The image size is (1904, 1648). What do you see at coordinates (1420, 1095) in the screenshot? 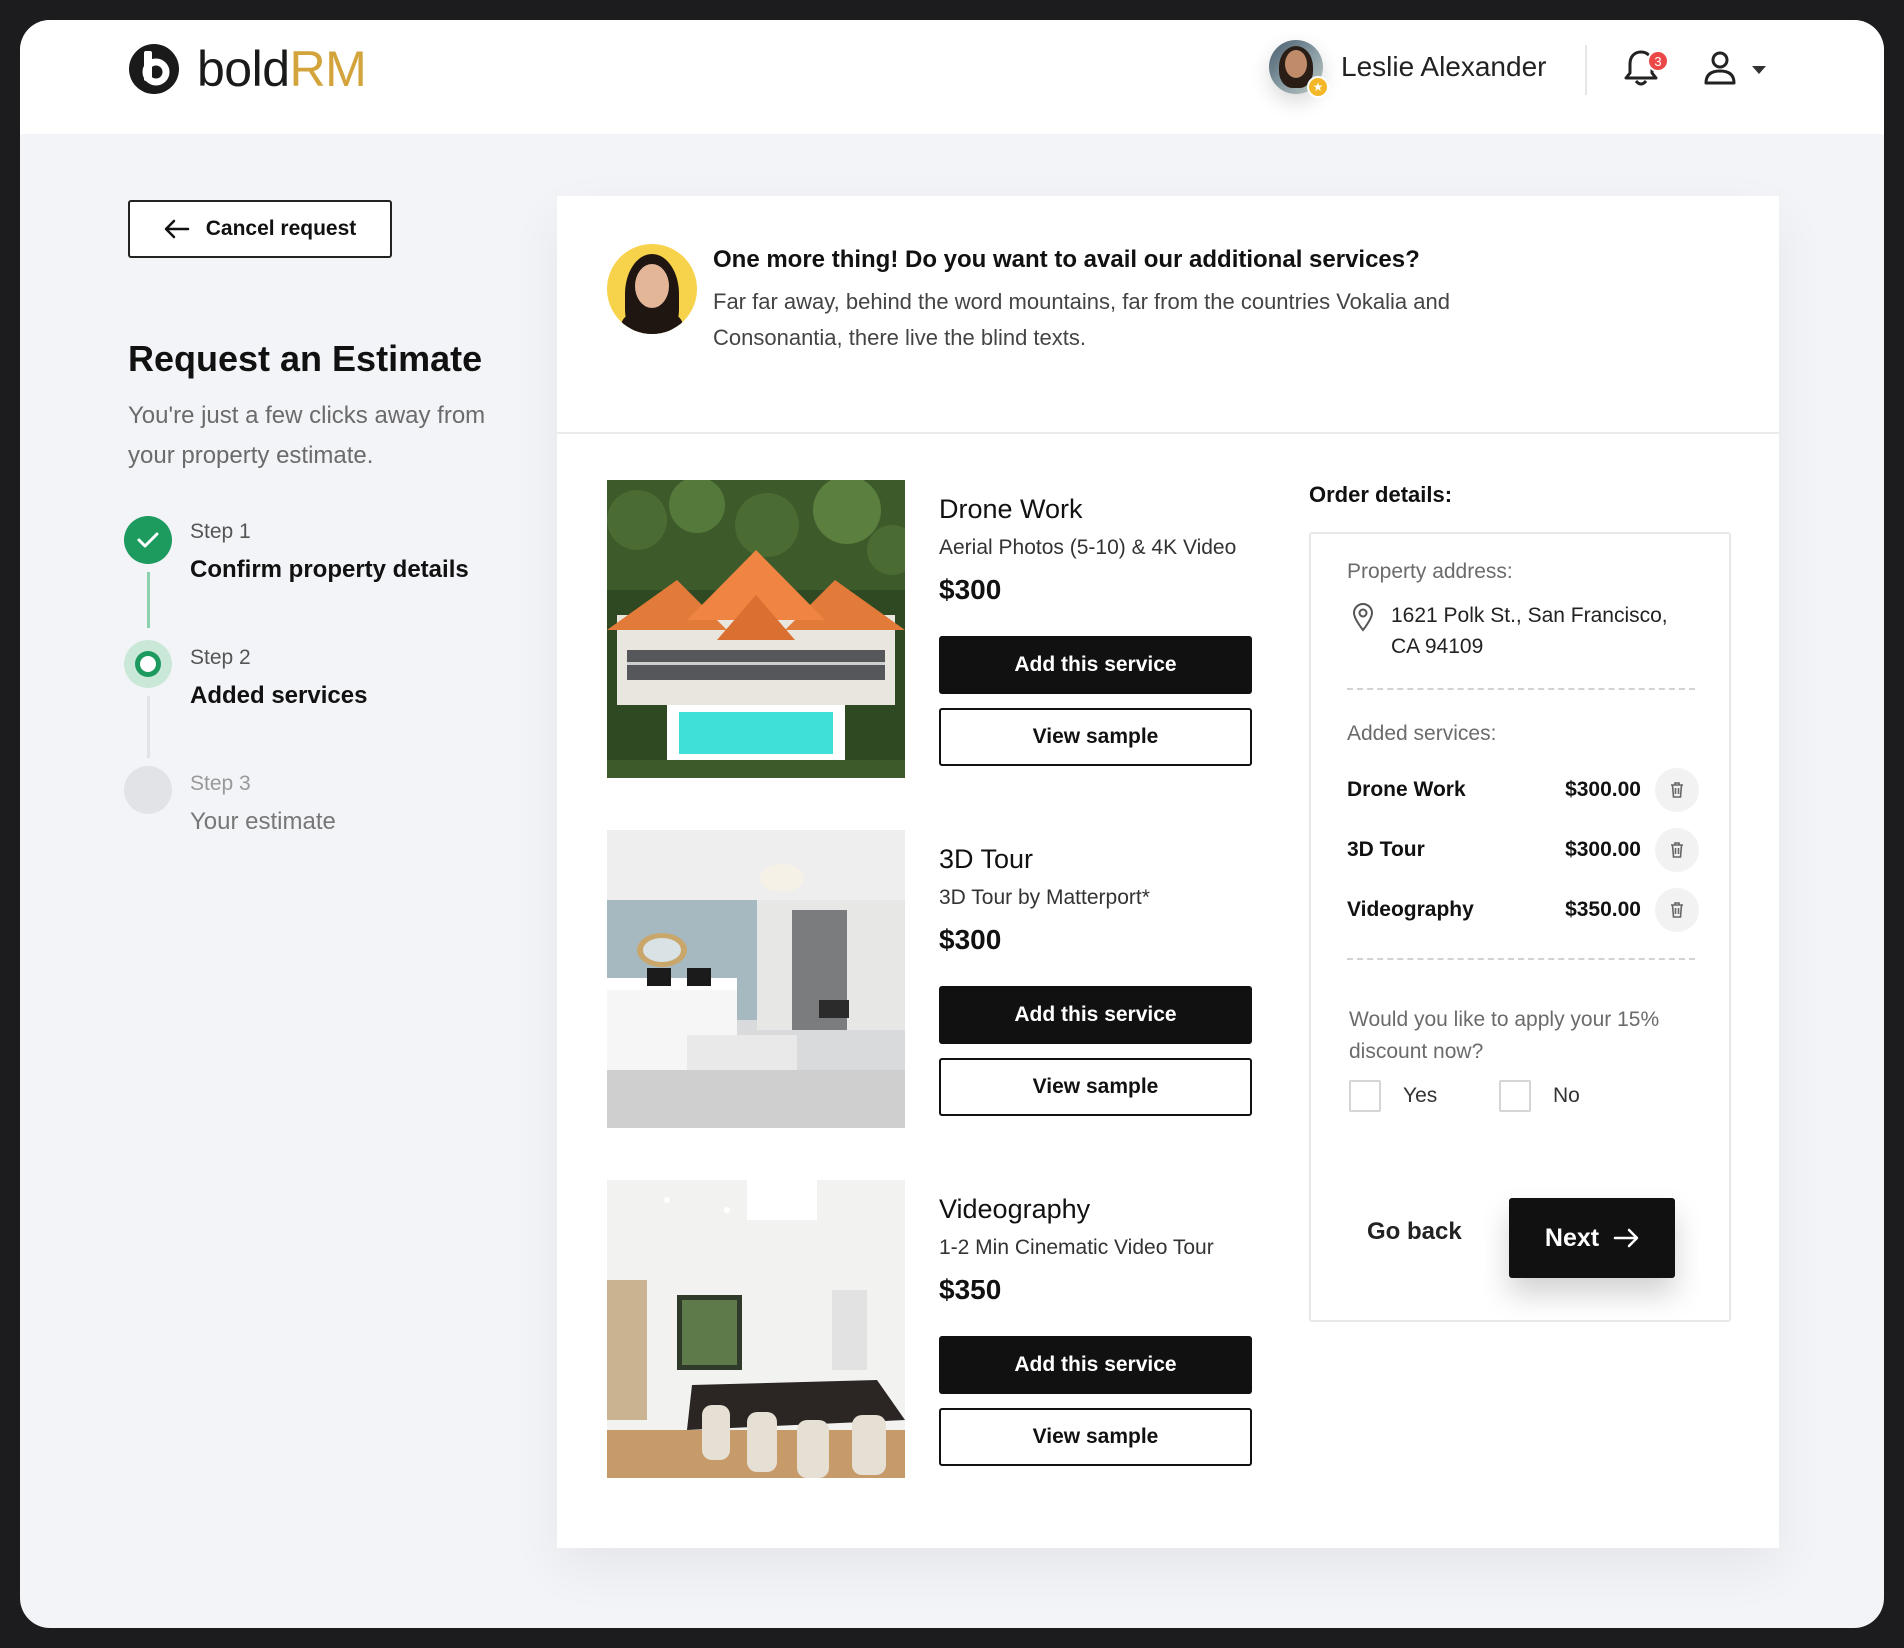
I see `yes-label: Yes` at bounding box center [1420, 1095].